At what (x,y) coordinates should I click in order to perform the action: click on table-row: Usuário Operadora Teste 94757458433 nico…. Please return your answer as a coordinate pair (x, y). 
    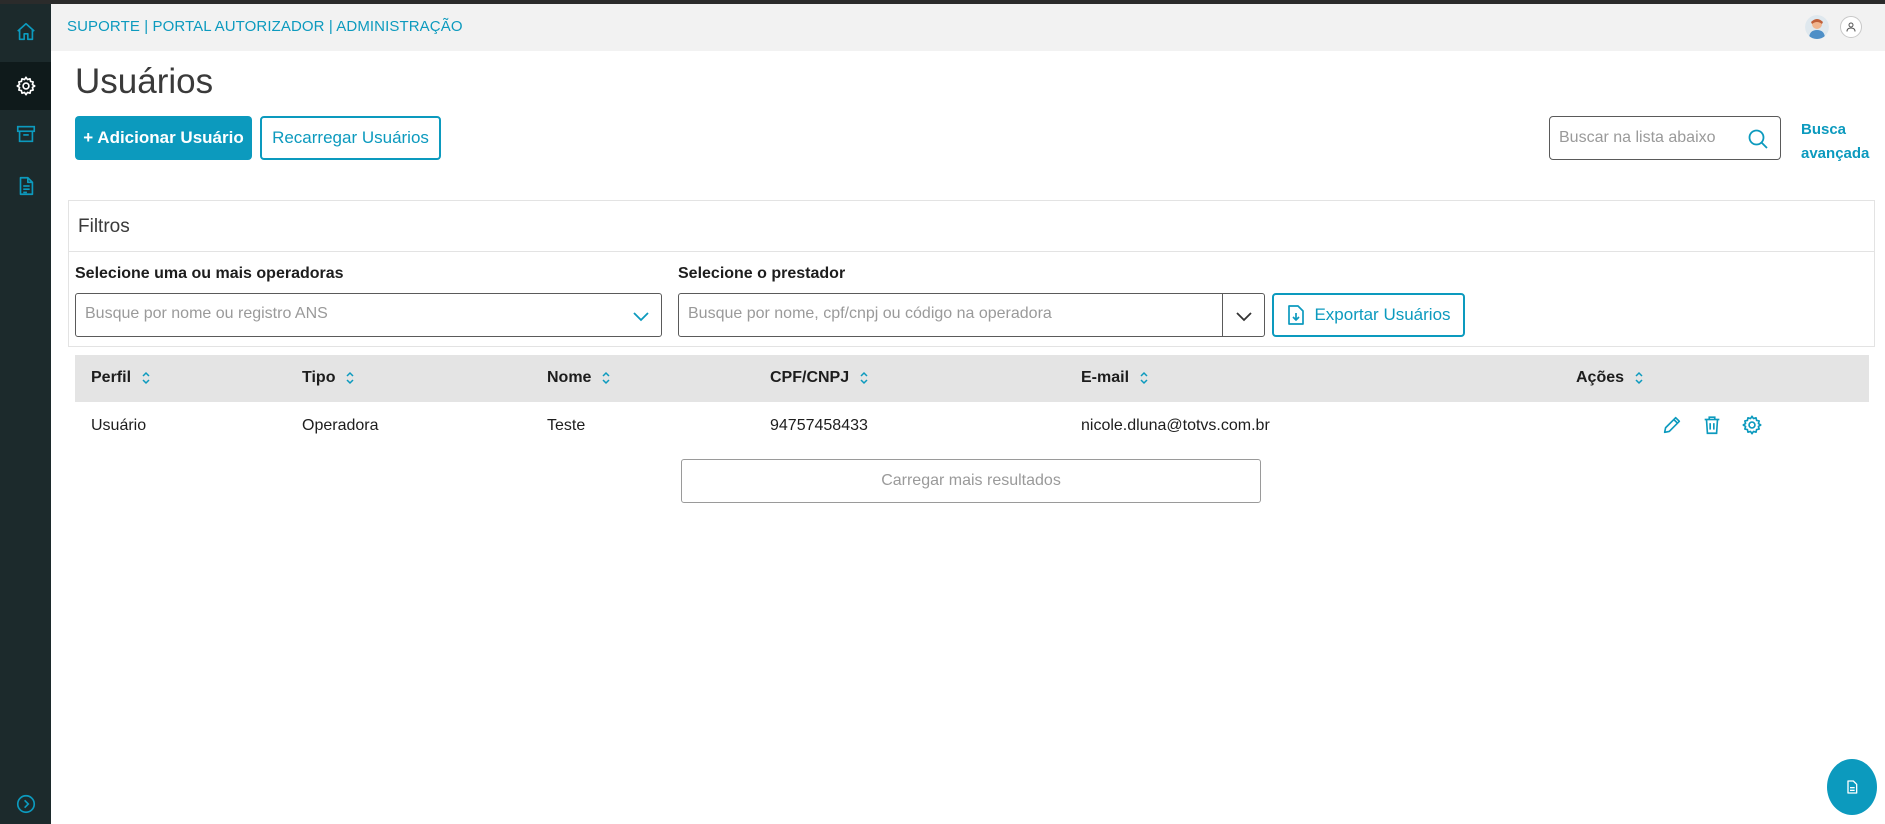
    Looking at the image, I should click on (972, 426).